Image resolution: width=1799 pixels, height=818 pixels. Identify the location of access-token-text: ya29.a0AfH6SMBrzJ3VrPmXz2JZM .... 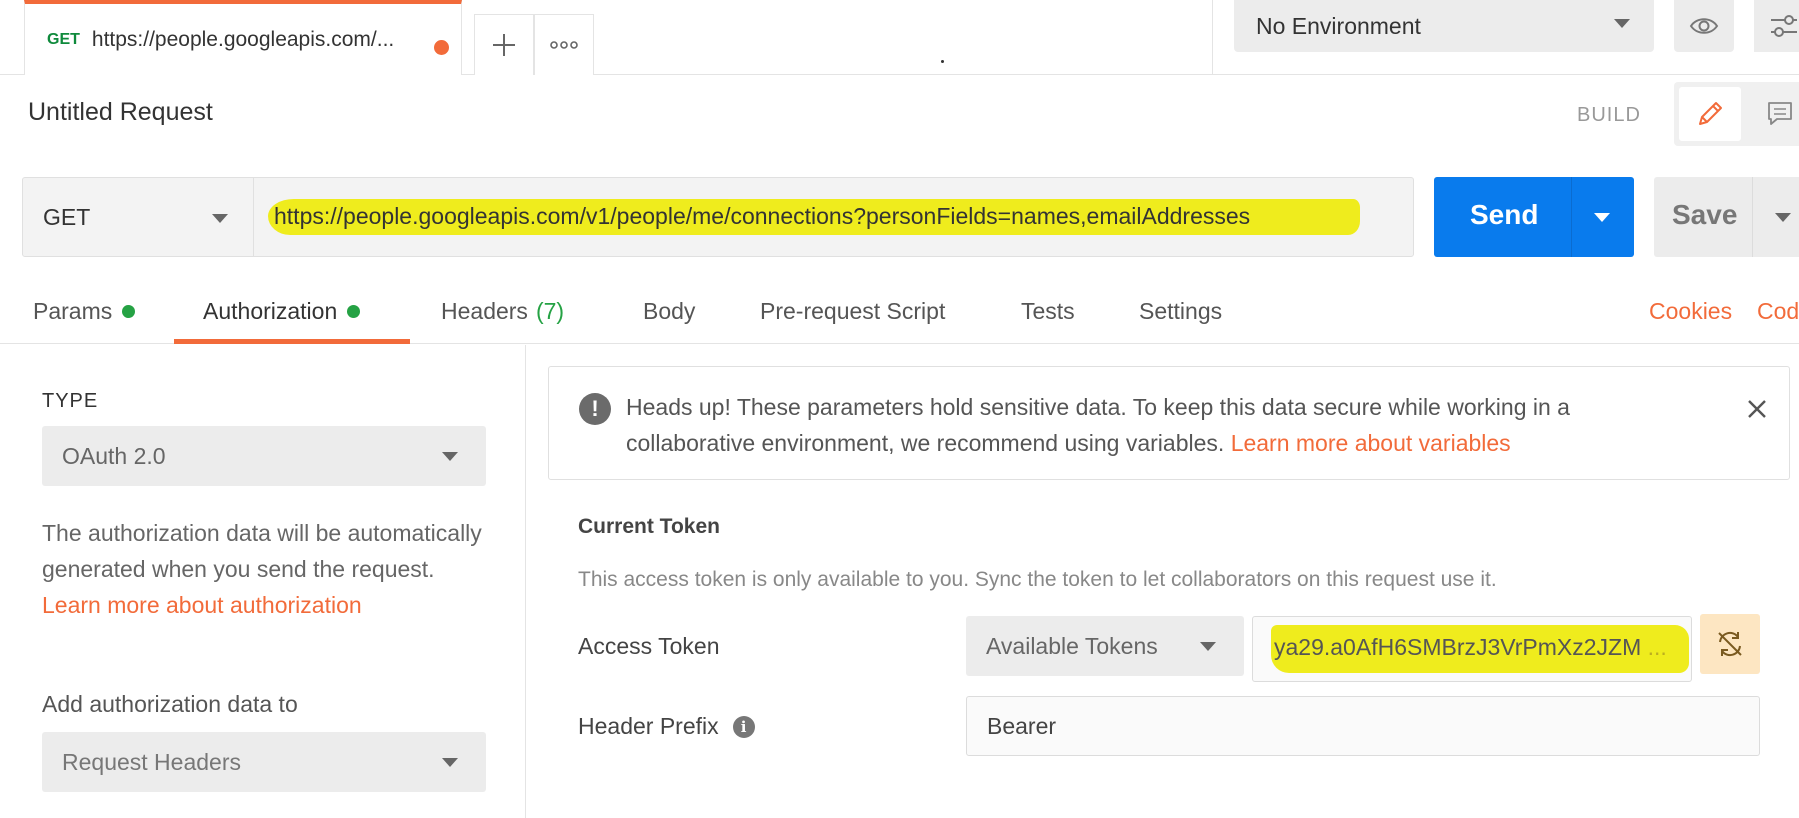
(1470, 647).